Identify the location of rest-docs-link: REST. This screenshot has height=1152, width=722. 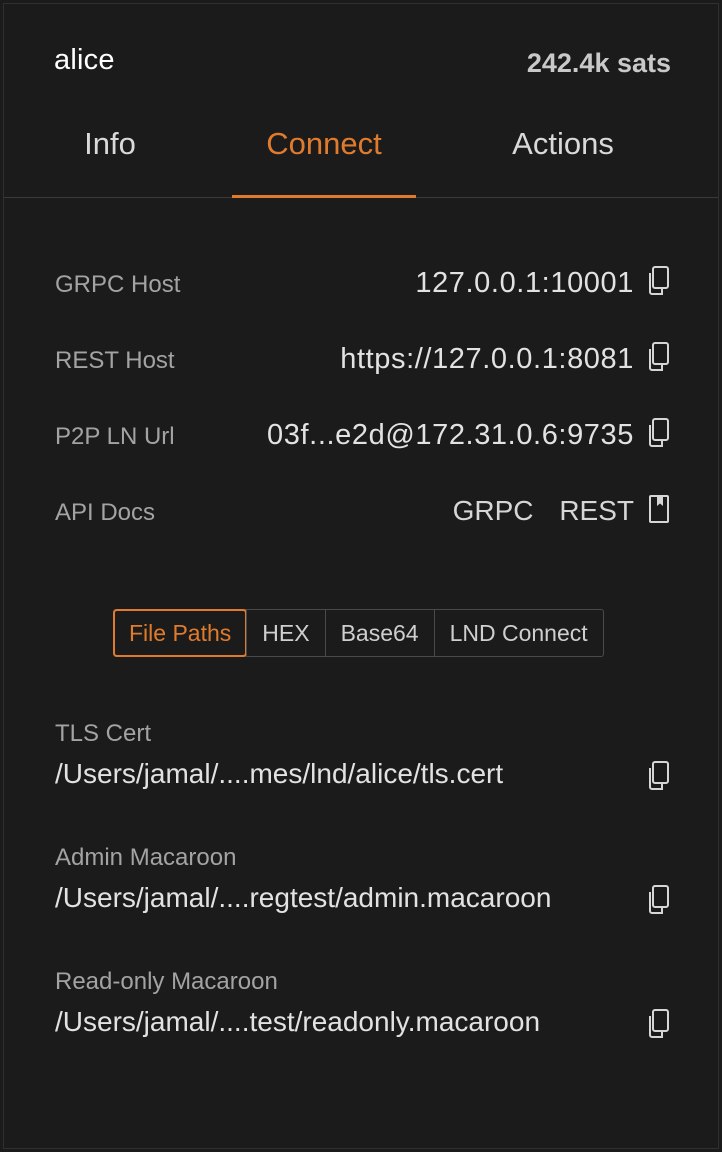
(596, 510).